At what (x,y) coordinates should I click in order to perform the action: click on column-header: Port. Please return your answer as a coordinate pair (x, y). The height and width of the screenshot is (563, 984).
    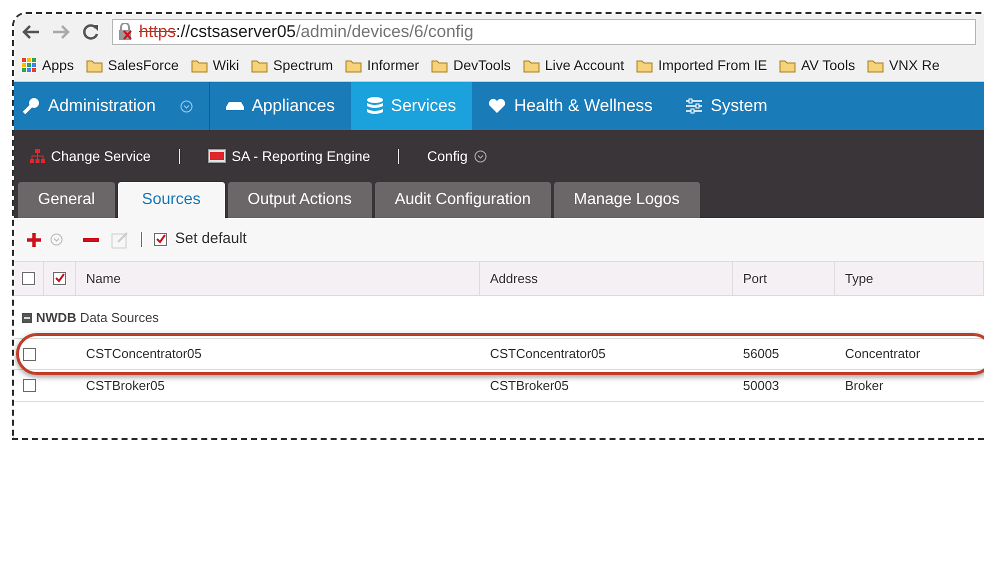
    Looking at the image, I should click on (755, 278).